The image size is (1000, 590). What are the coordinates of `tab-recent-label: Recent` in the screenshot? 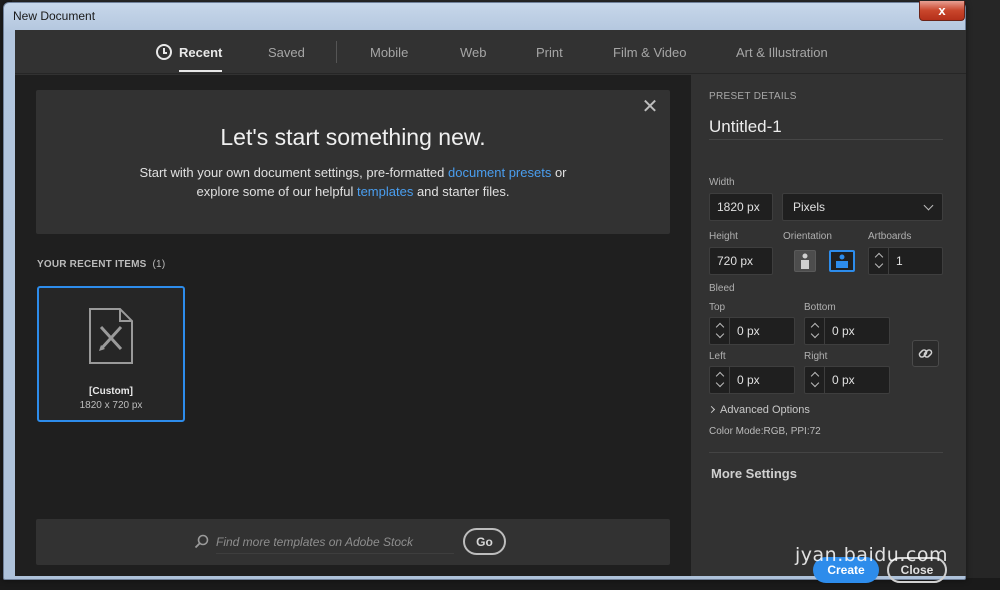 It's located at (201, 52).